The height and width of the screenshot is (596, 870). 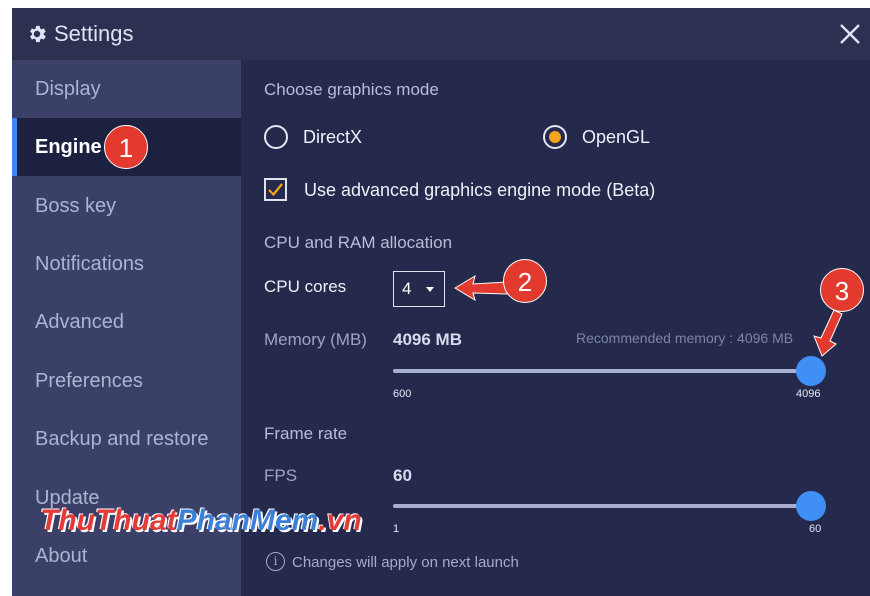 I want to click on checkmark-icon, so click(x=275, y=190).